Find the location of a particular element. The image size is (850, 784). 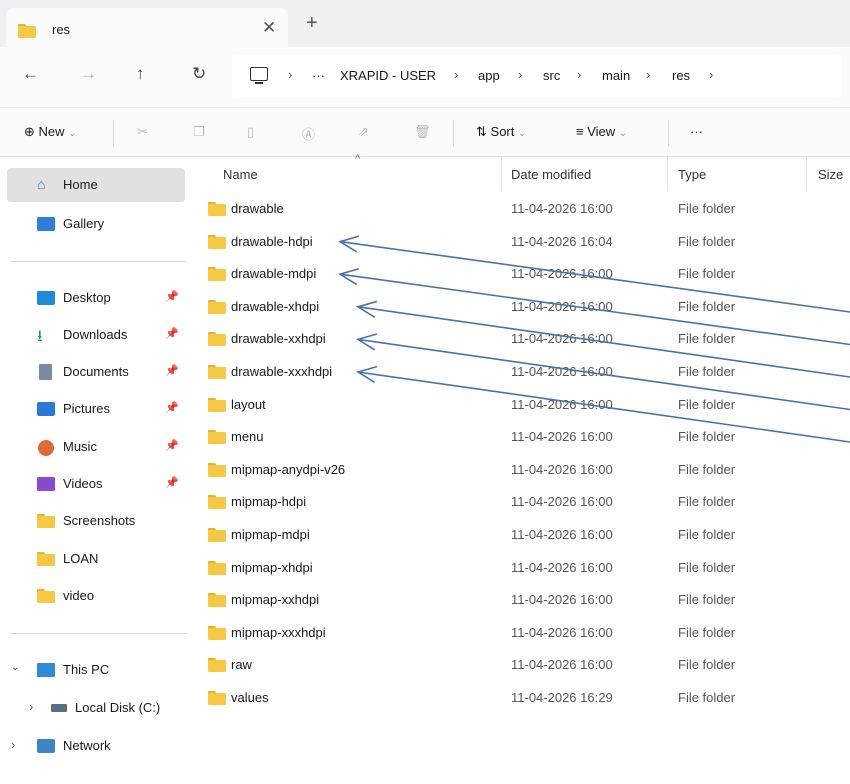

sidebar-item-screenshots: Screenshots is located at coordinates (96, 521).